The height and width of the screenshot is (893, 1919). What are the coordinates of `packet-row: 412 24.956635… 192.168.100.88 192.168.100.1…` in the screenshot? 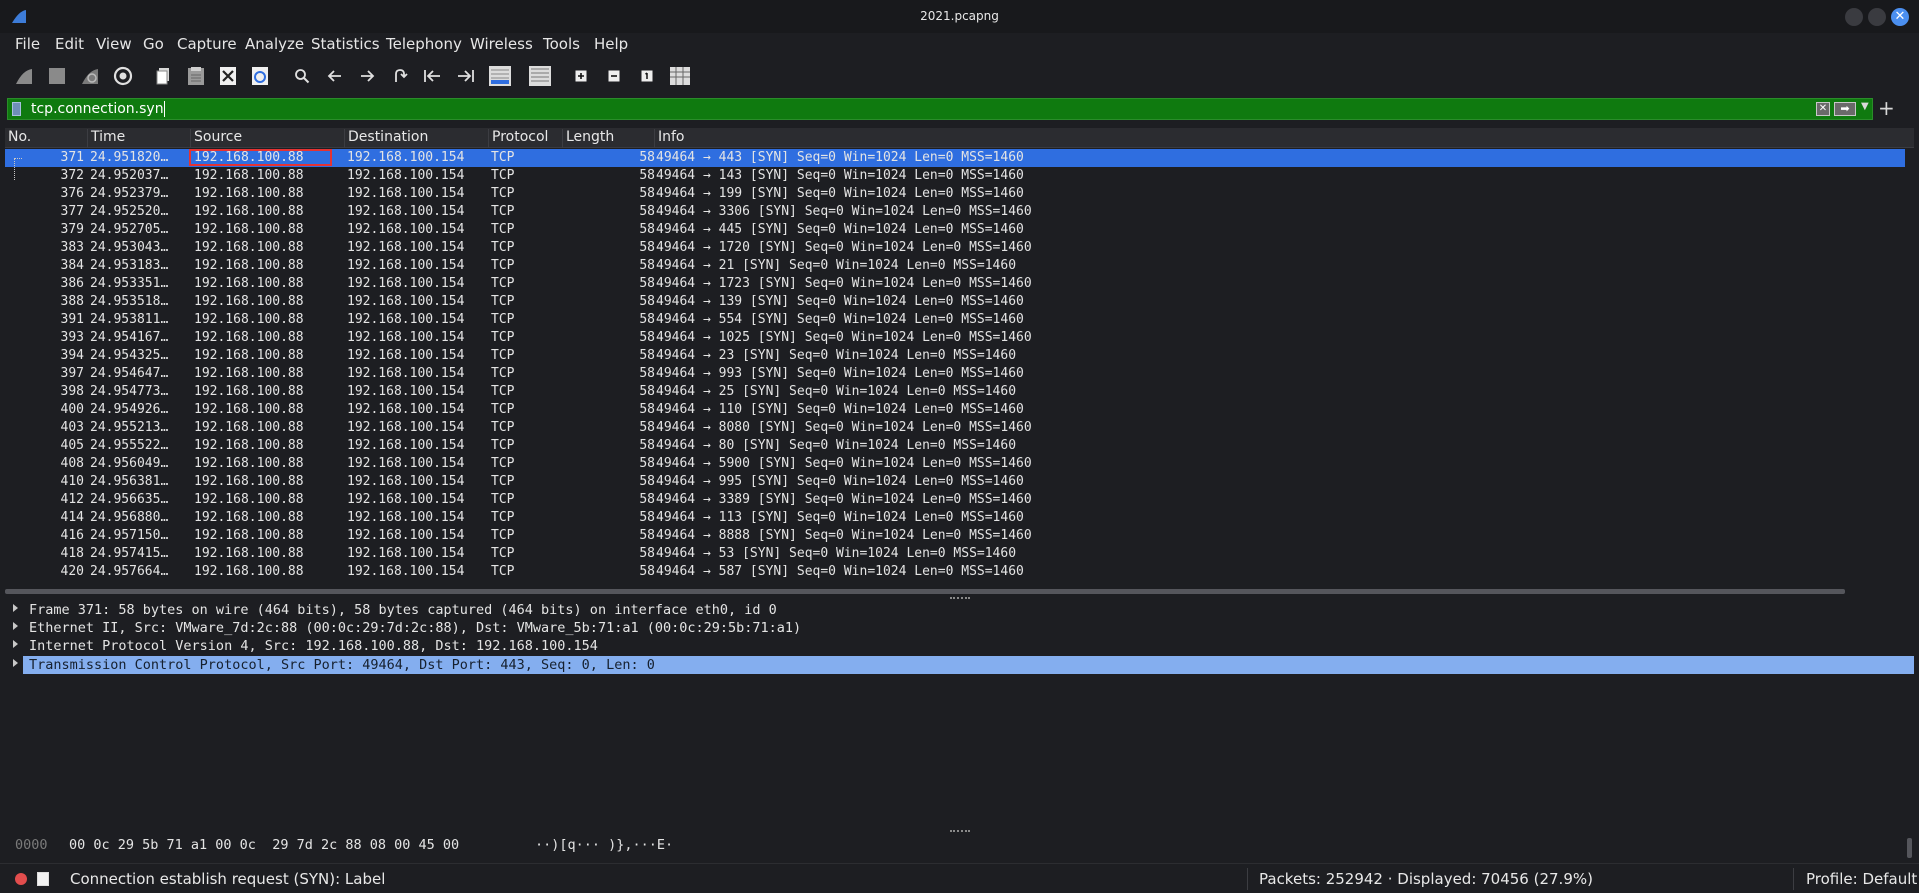 It's located at (959, 500).